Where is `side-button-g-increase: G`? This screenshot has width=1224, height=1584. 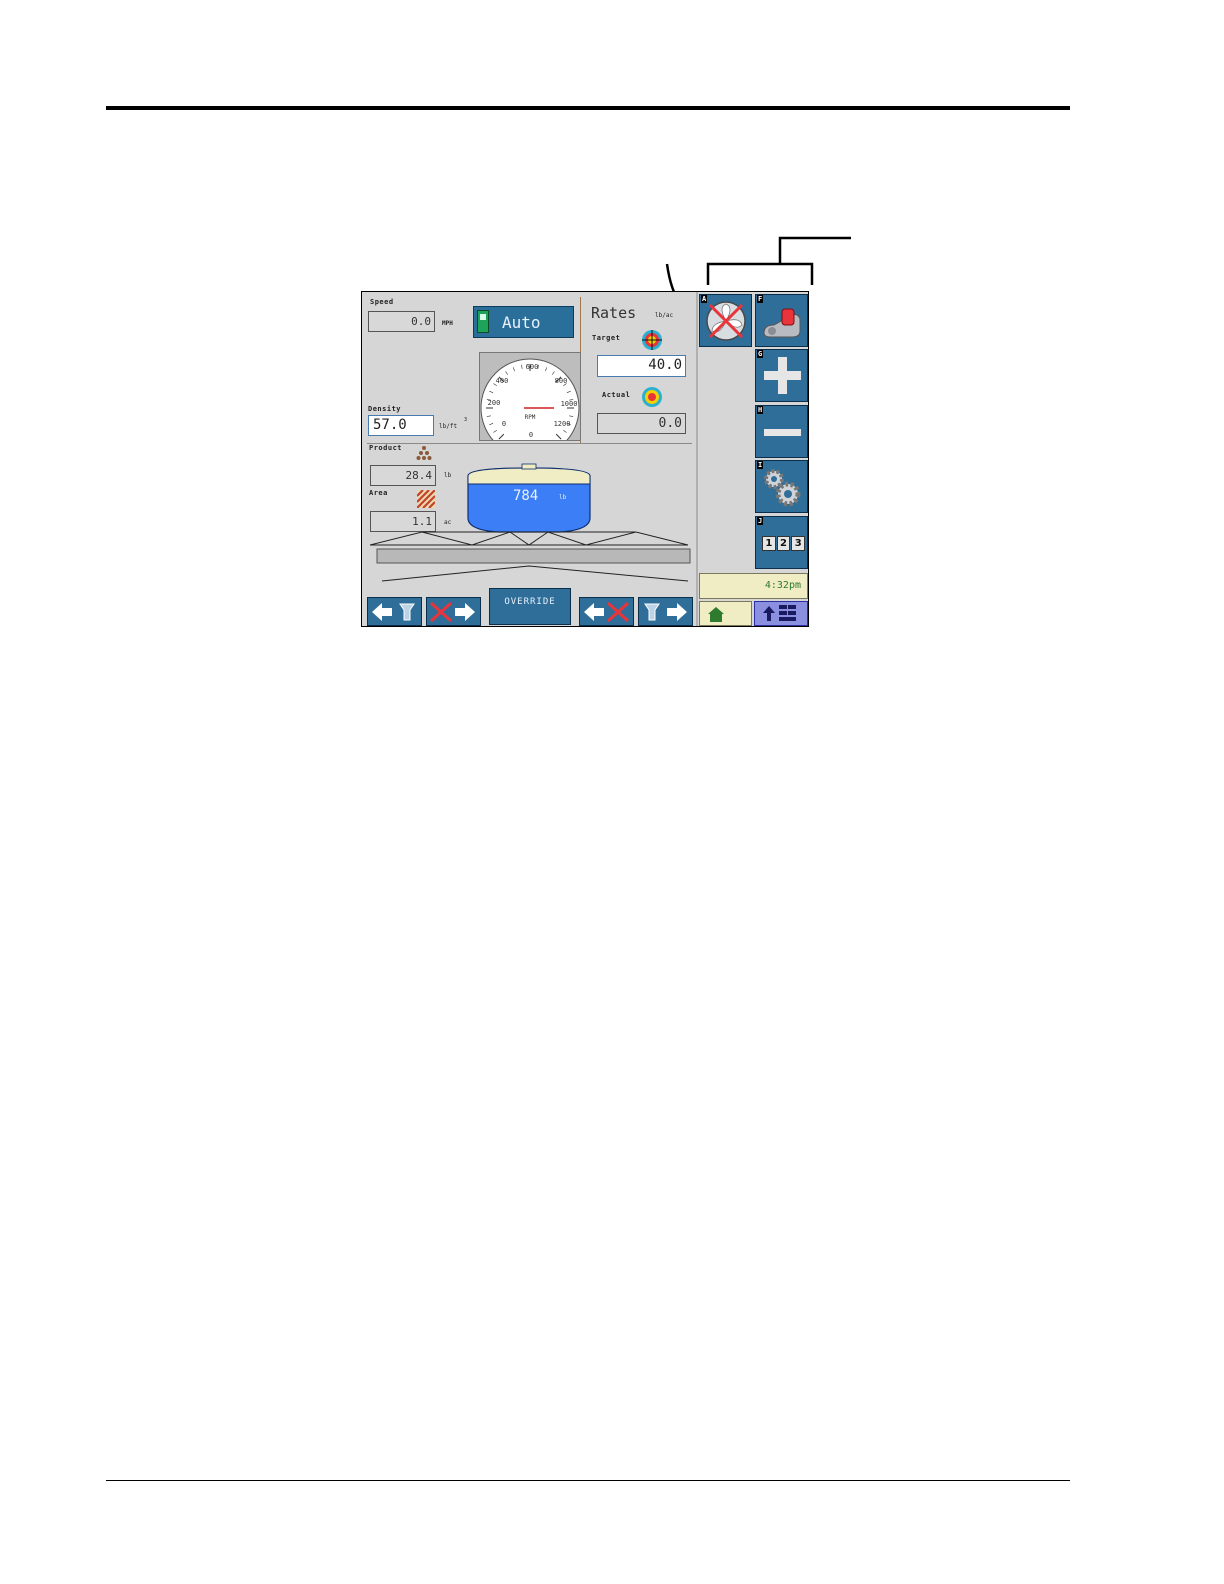
side-button-g-increase: G is located at coordinates (781, 375).